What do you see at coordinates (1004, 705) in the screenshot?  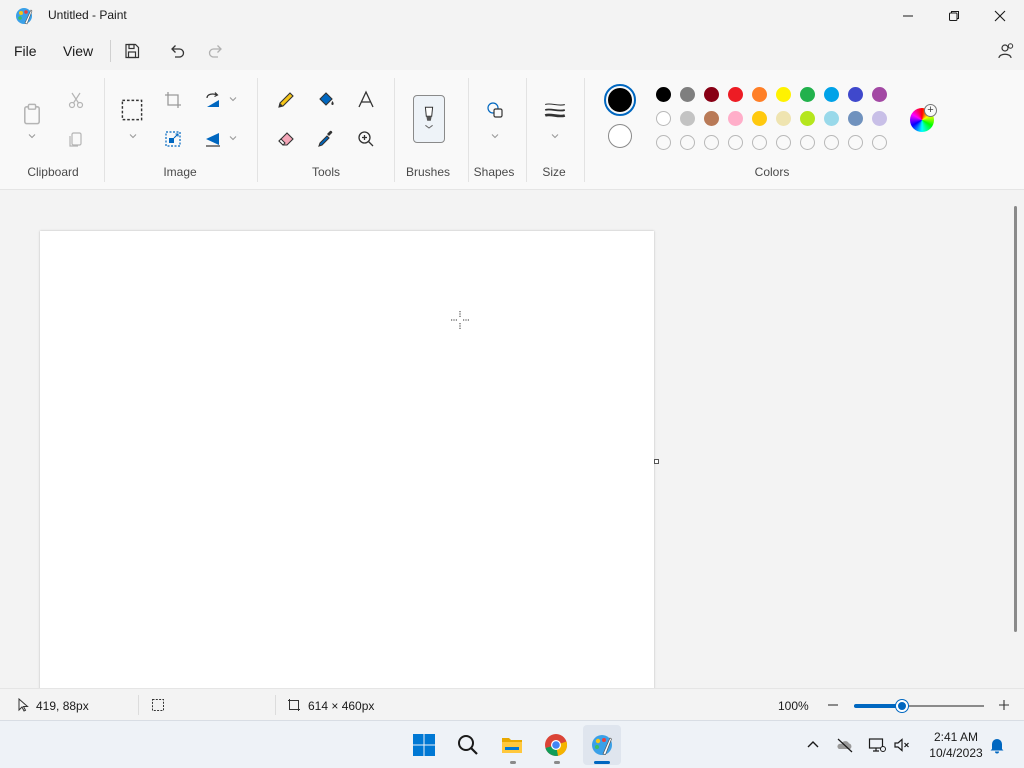 I see `zoom-in-icon` at bounding box center [1004, 705].